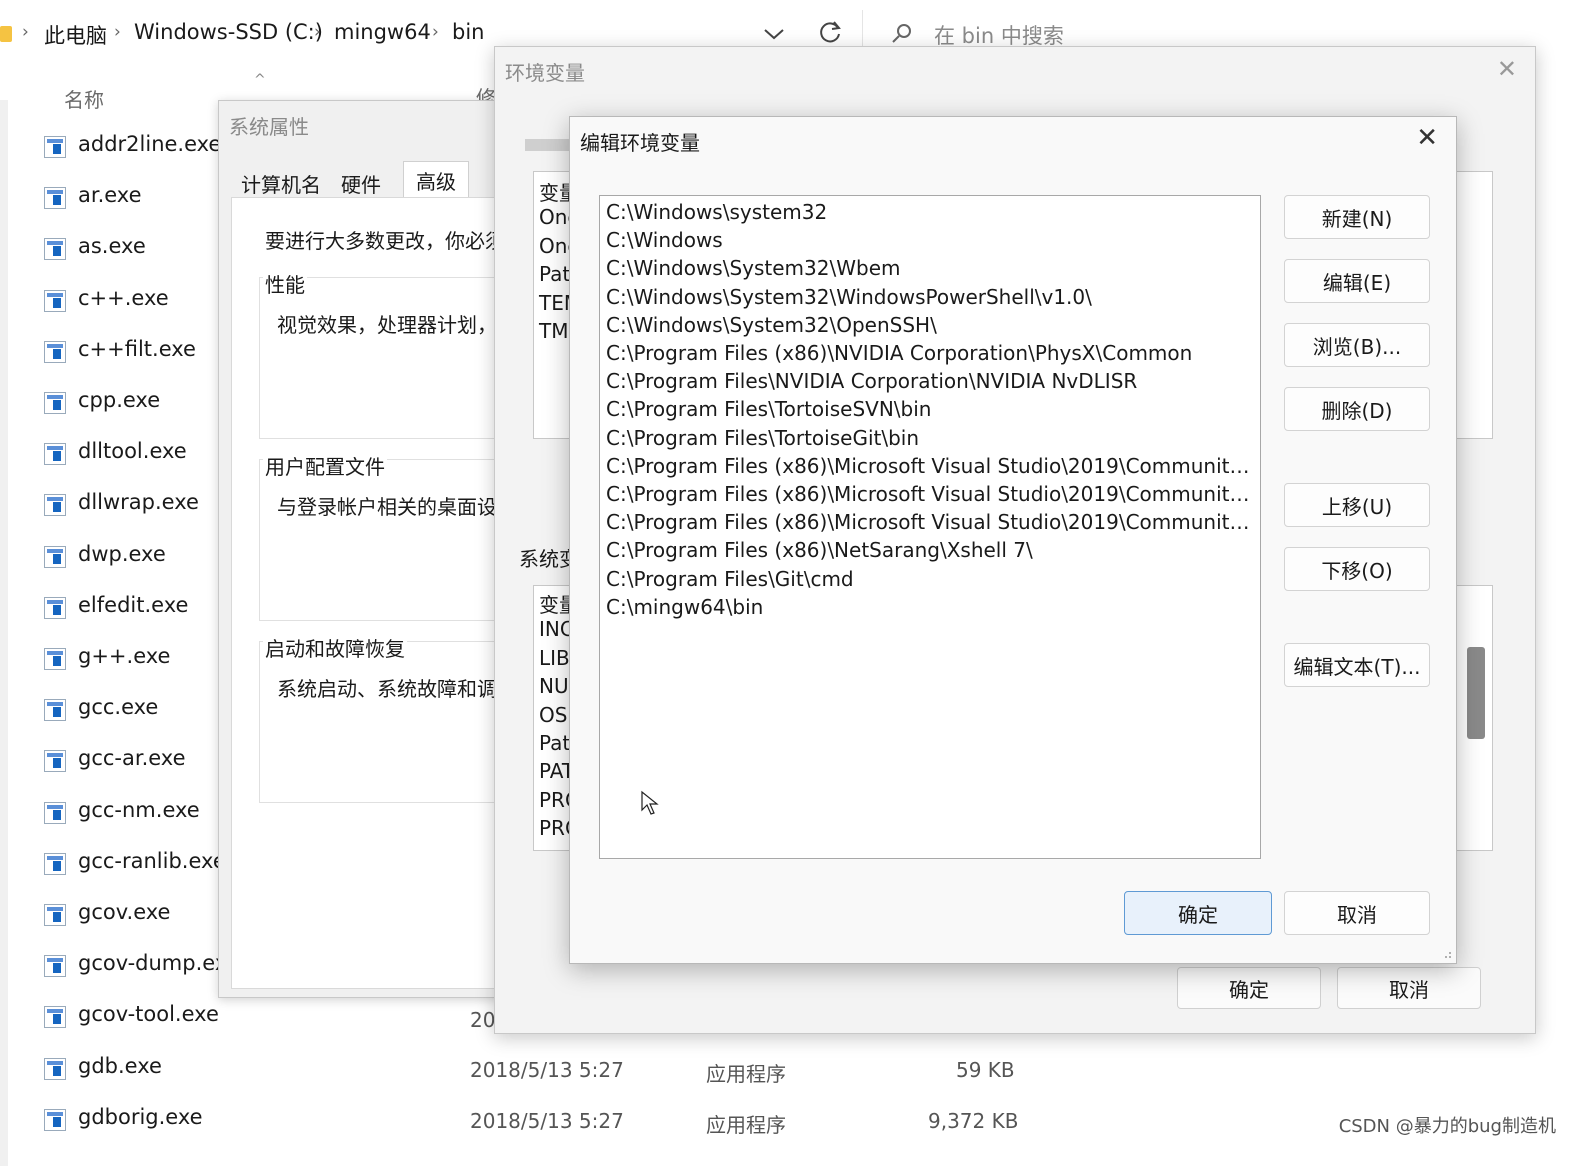  I want to click on dialog-title: 环境变量, so click(545, 73).